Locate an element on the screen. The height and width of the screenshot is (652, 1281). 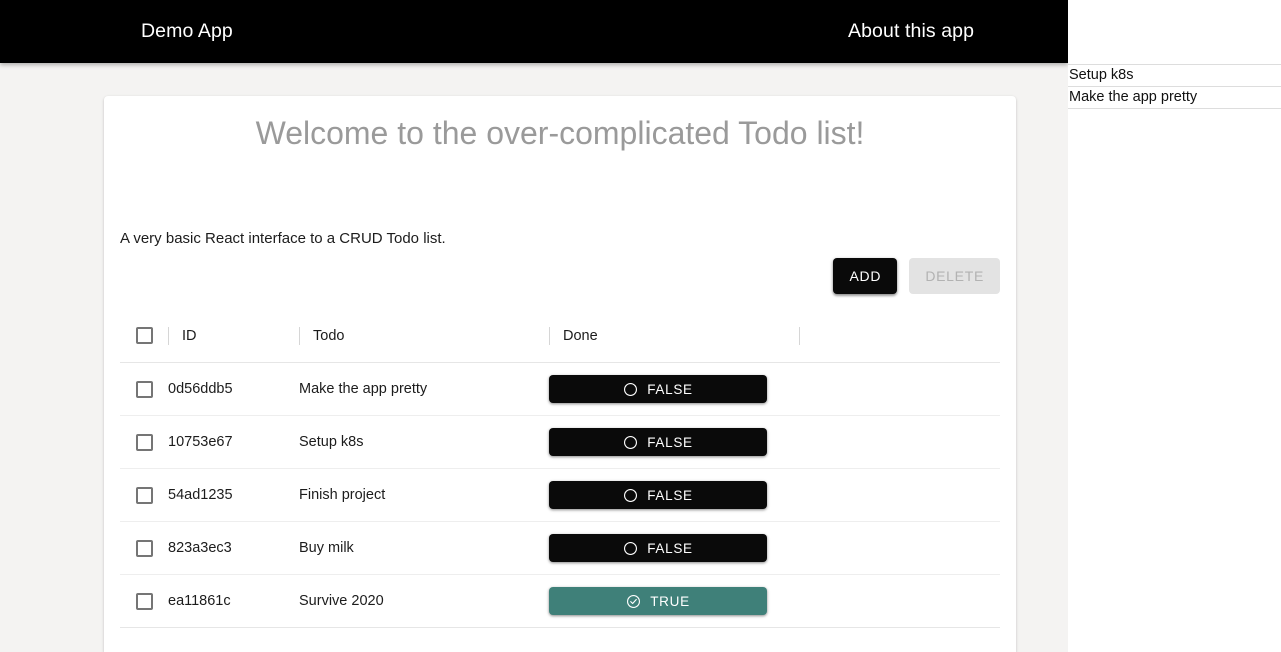
column-header-id-label: ID is located at coordinates (189, 335).